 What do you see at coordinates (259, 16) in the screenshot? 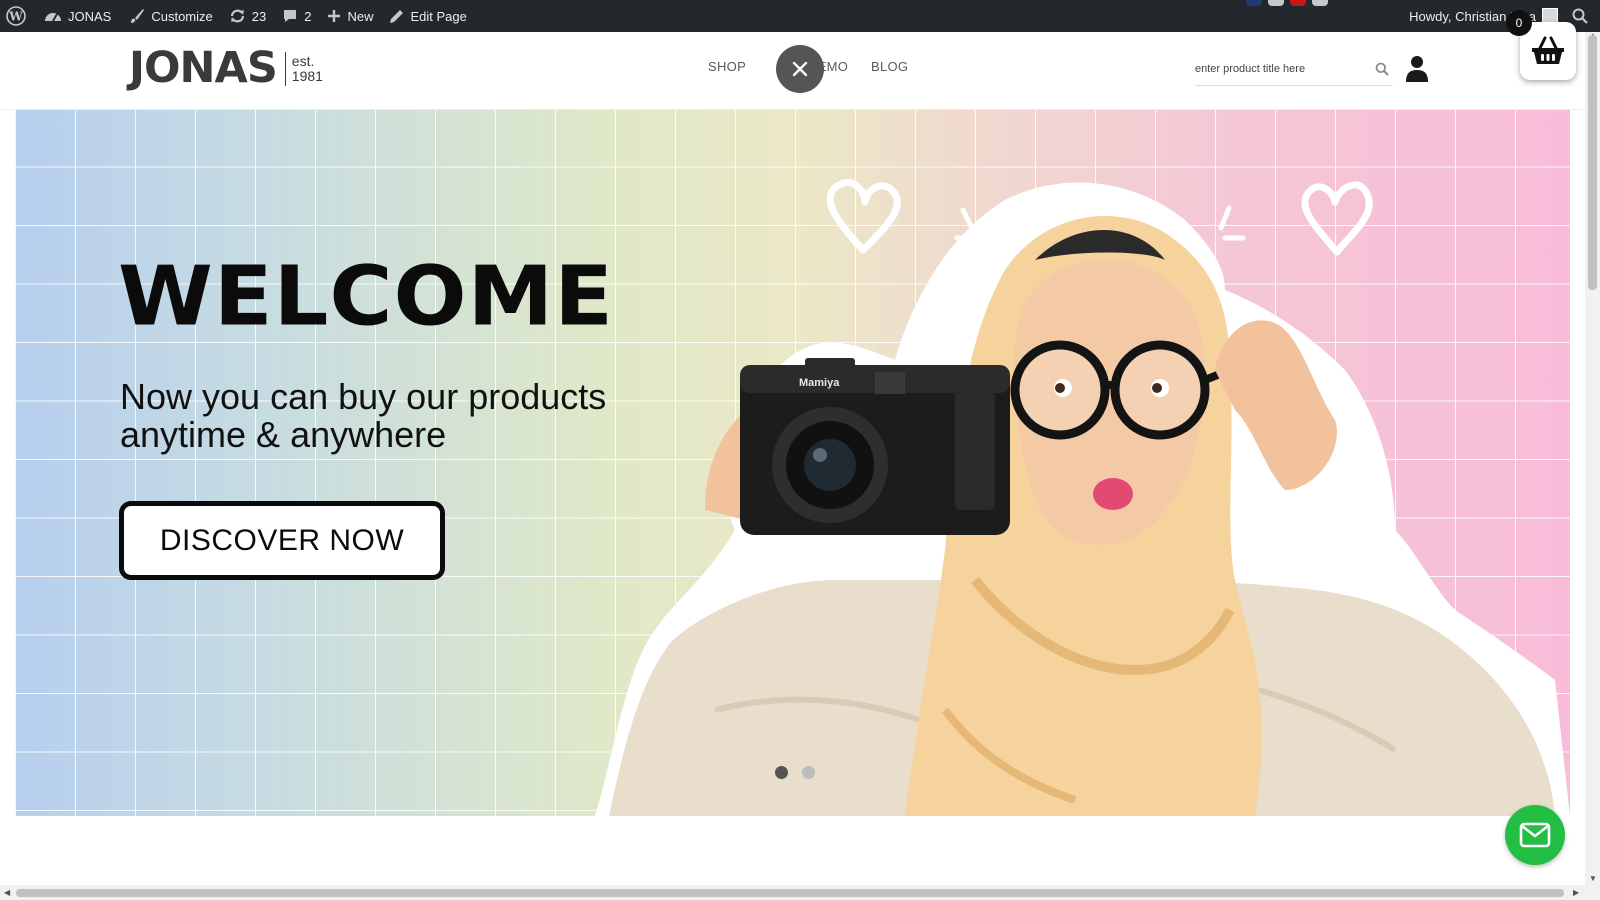
I see `updates-count: 23` at bounding box center [259, 16].